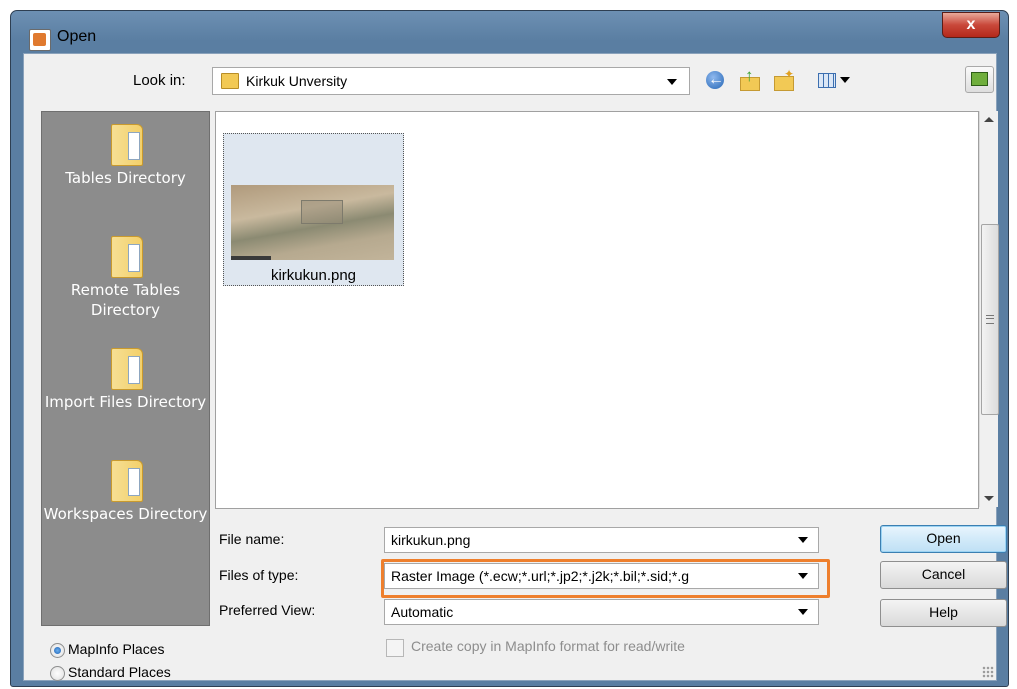 The width and height of the screenshot is (1017, 689). What do you see at coordinates (509, 32) in the screenshot?
I see `title-bar: Open x` at bounding box center [509, 32].